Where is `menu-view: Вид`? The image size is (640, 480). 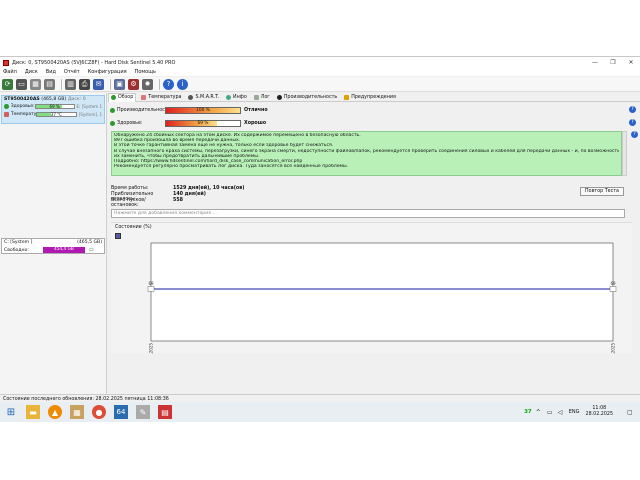 menu-view: Вид is located at coordinates (51, 72).